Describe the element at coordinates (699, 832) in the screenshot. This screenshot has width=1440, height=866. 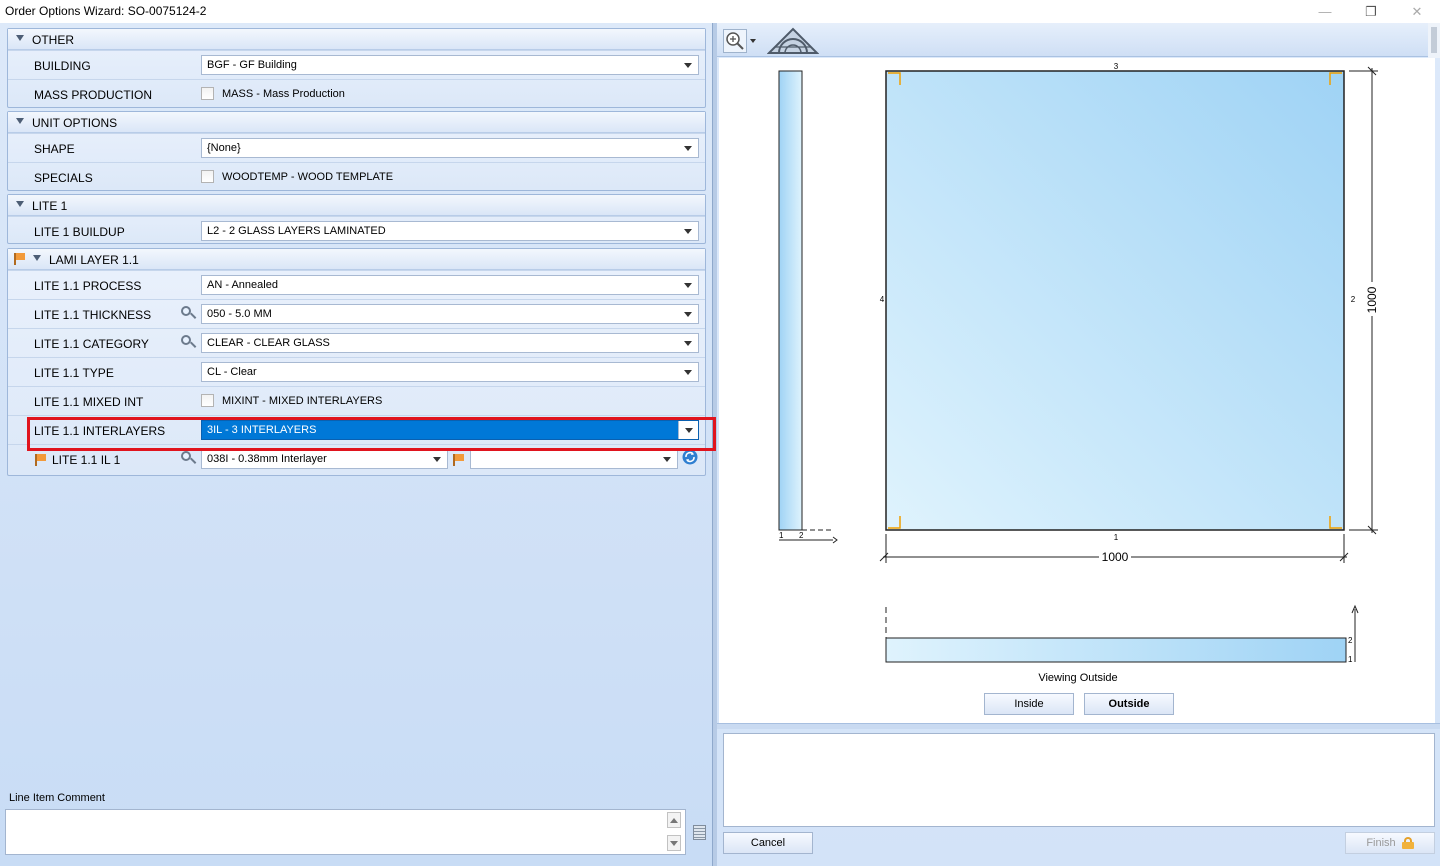
I see `notes-icon` at that location.